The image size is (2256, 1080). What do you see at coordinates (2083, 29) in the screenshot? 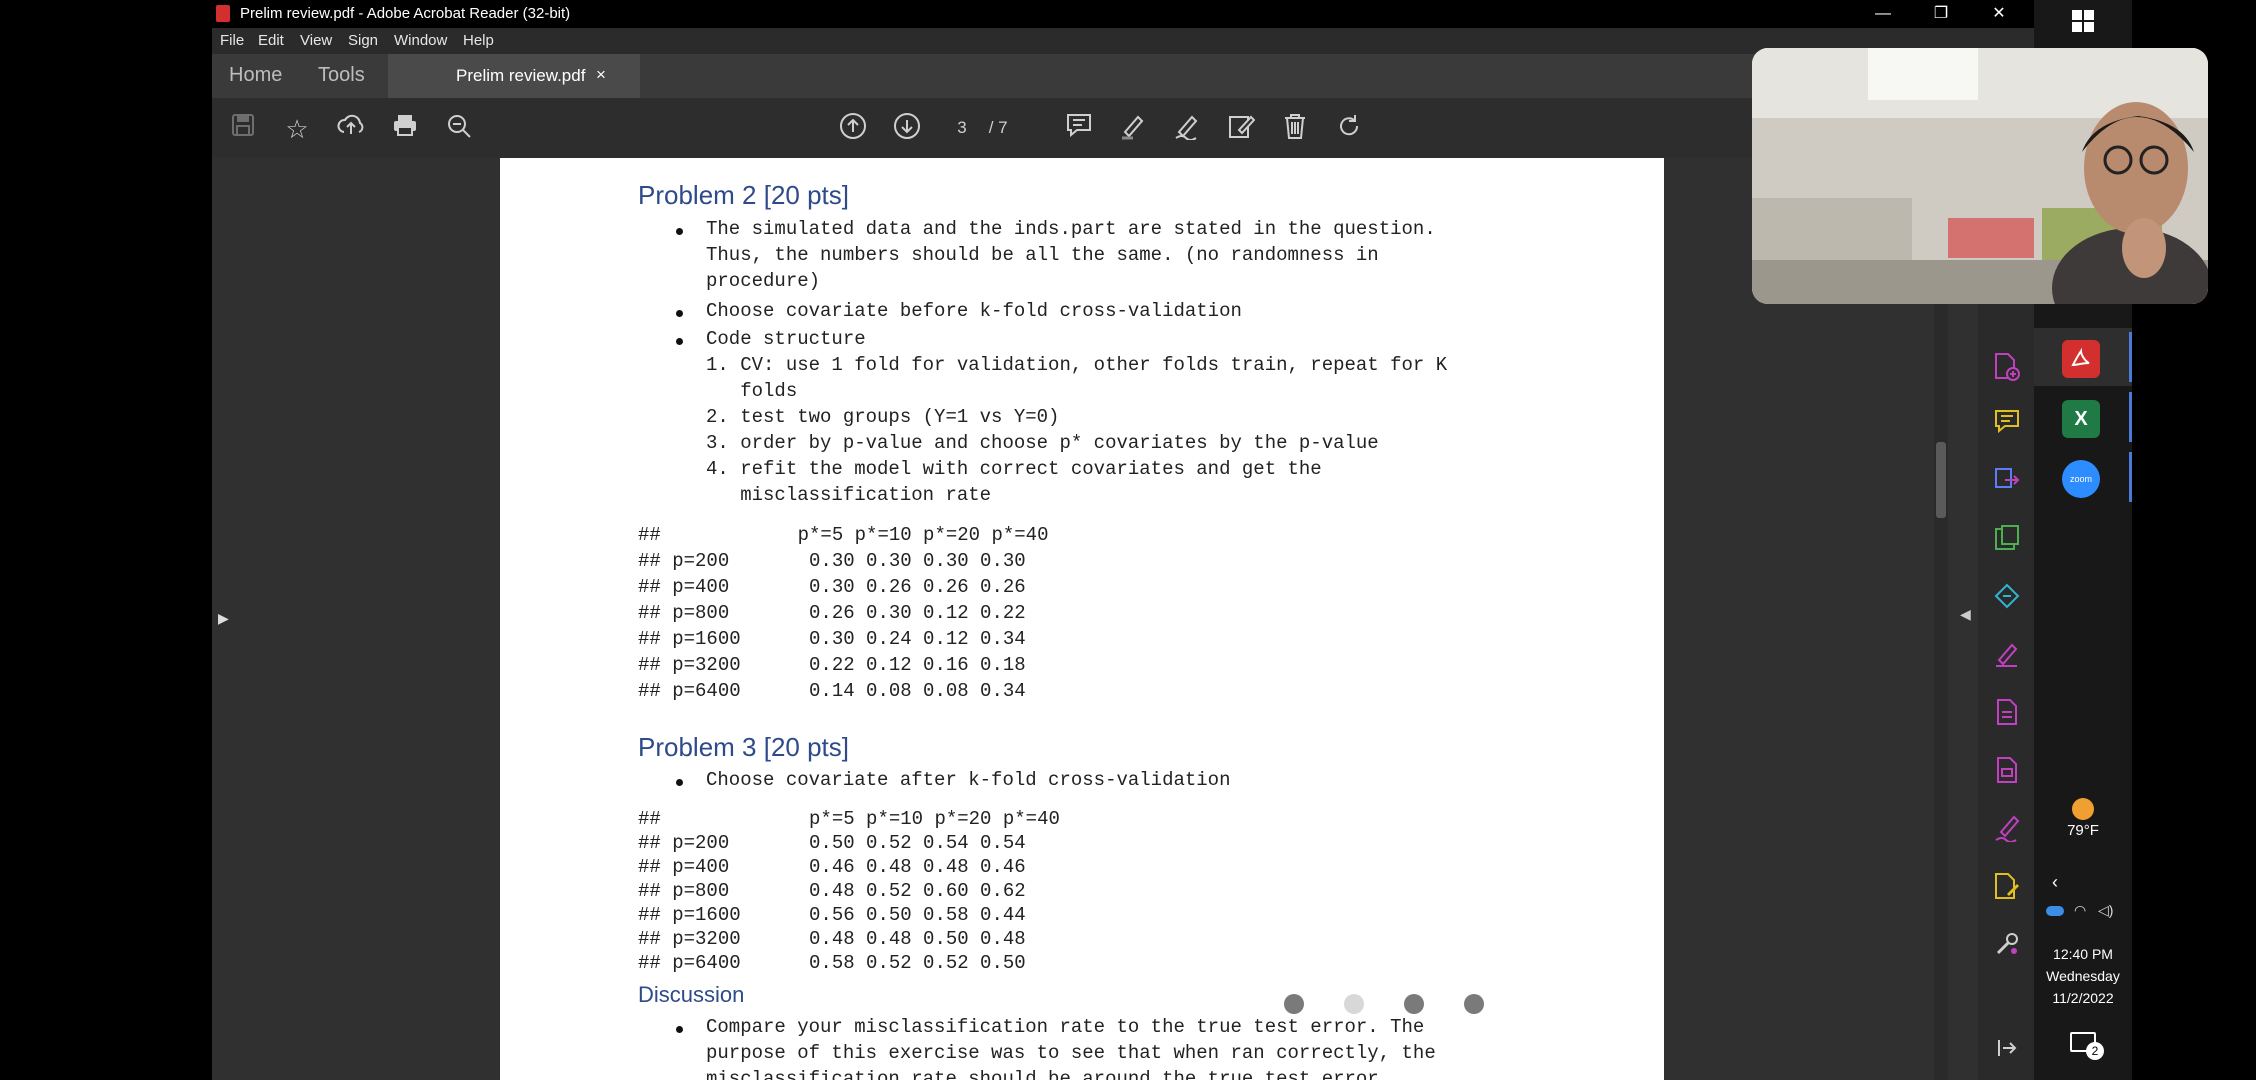
I see `windows-start-icon` at bounding box center [2083, 29].